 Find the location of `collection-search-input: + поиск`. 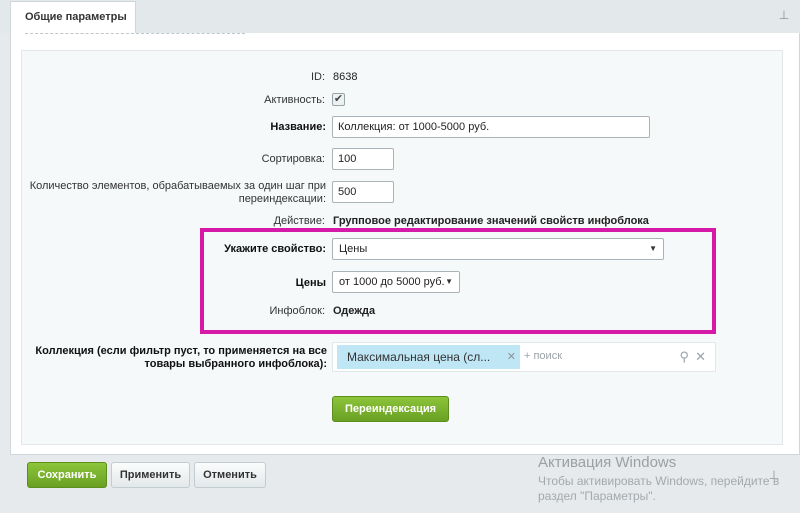

collection-search-input: + поиск is located at coordinates (543, 356).